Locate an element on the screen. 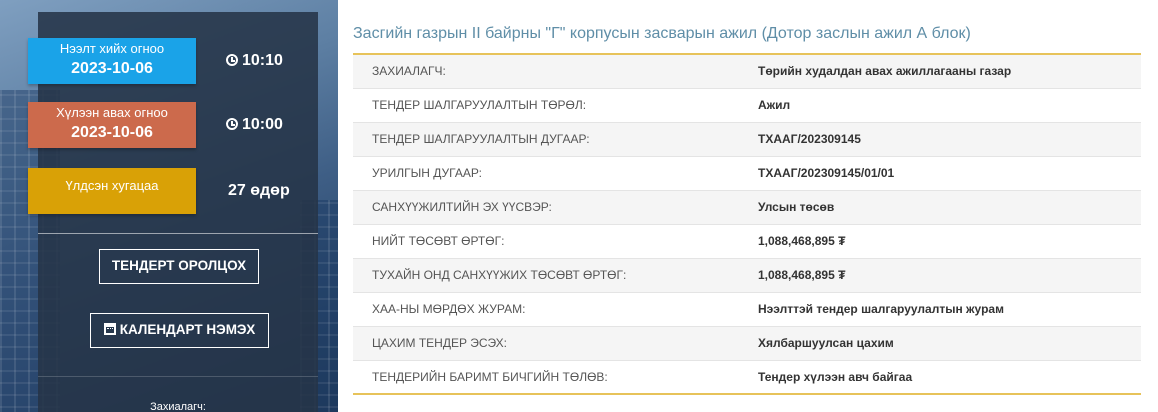 The height and width of the screenshot is (412, 1158). remaining-label: Үлдсэн хугацаа is located at coordinates (112, 185).